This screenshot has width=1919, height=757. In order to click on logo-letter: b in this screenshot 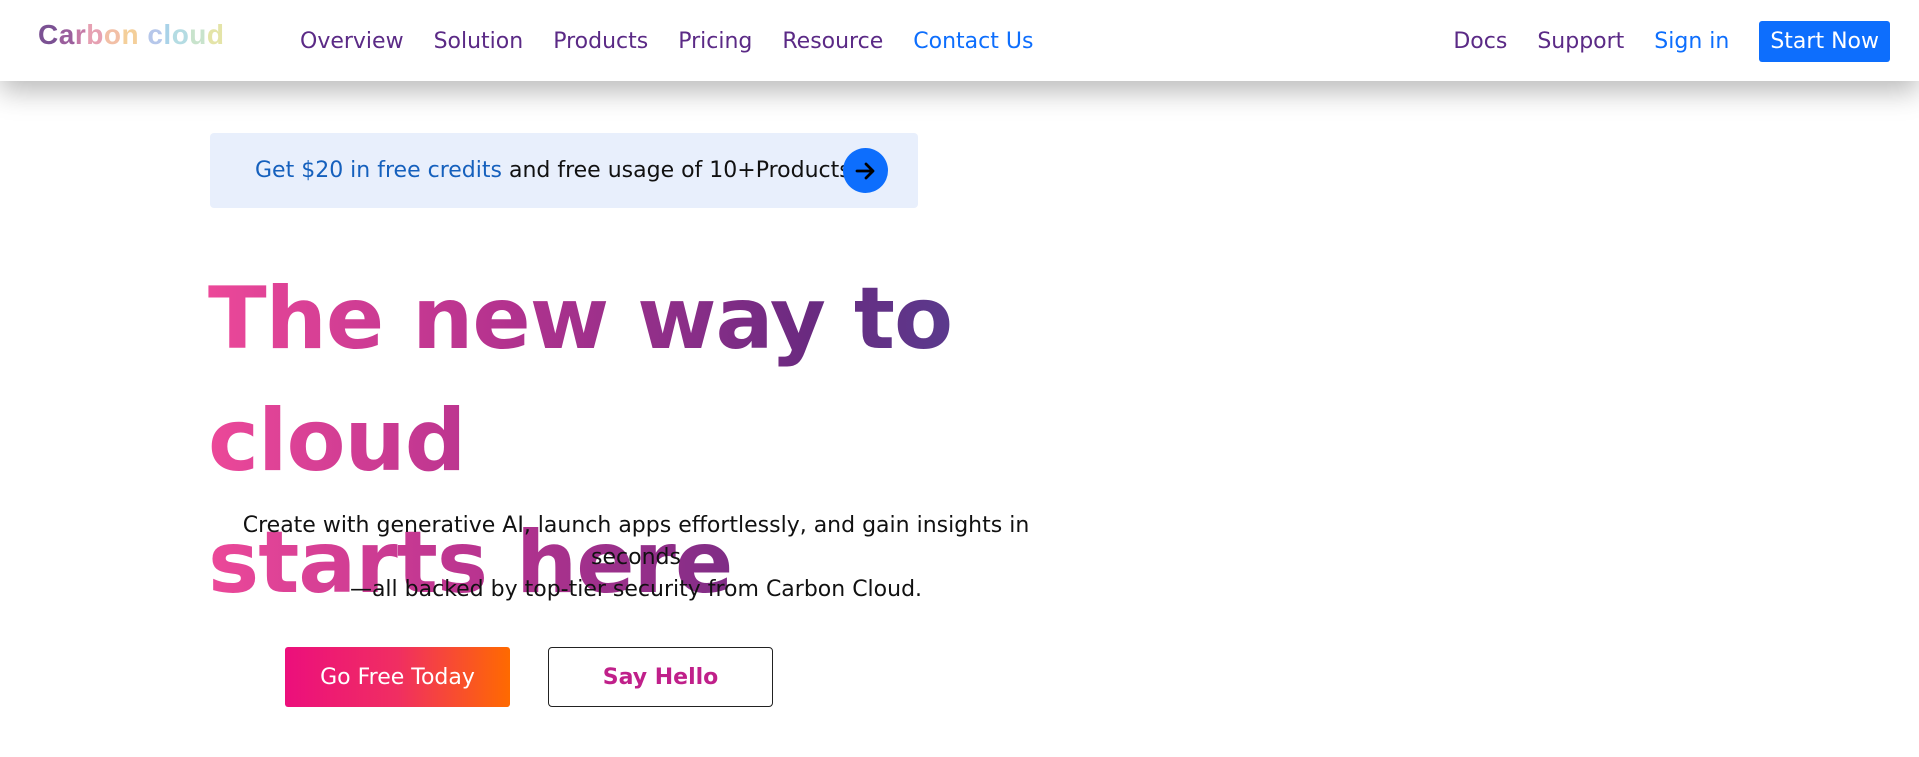, I will do `click(95, 34)`.